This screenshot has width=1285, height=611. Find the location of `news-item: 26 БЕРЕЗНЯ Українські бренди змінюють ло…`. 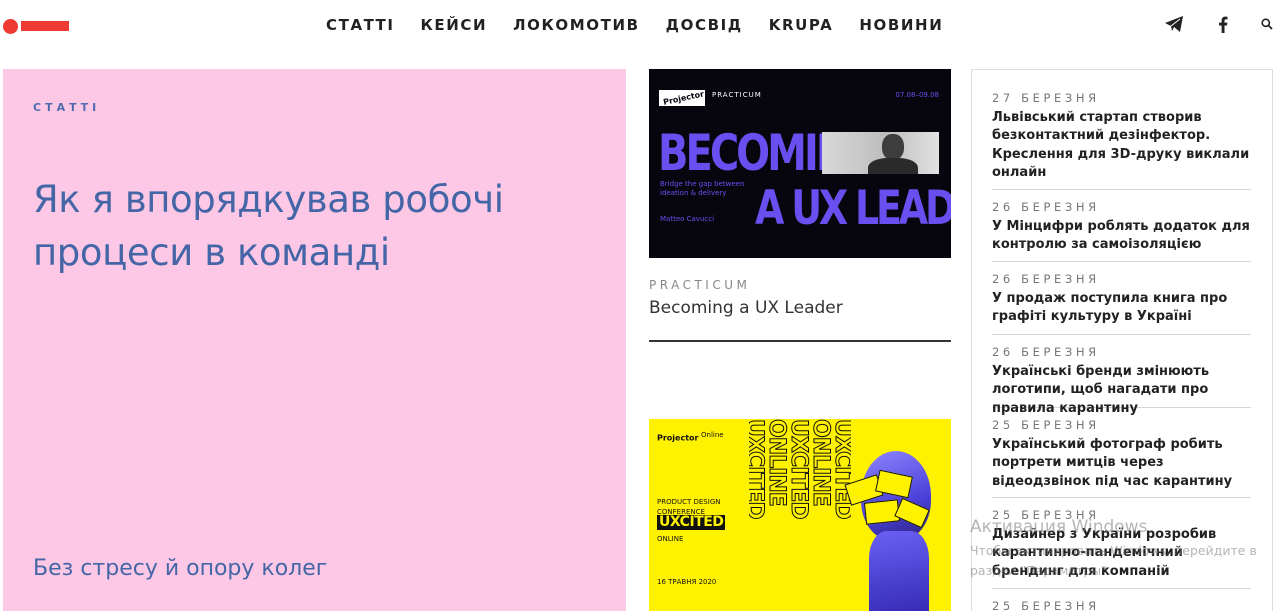

news-item: 26 БЕРЕЗНЯ Українські бренди змінюють ло… is located at coordinates (1121, 380).